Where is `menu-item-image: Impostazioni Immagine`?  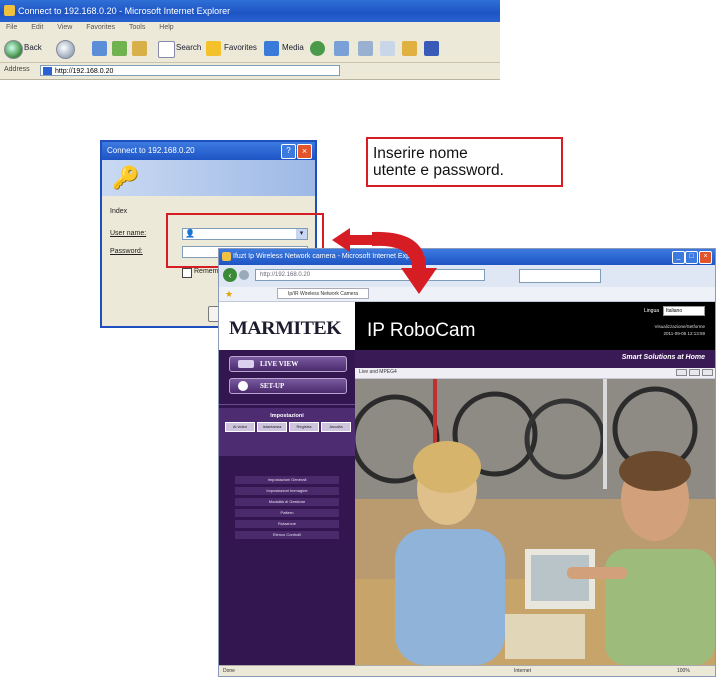
menu-item-image: Impostazioni Immagine is located at coordinates (287, 491).